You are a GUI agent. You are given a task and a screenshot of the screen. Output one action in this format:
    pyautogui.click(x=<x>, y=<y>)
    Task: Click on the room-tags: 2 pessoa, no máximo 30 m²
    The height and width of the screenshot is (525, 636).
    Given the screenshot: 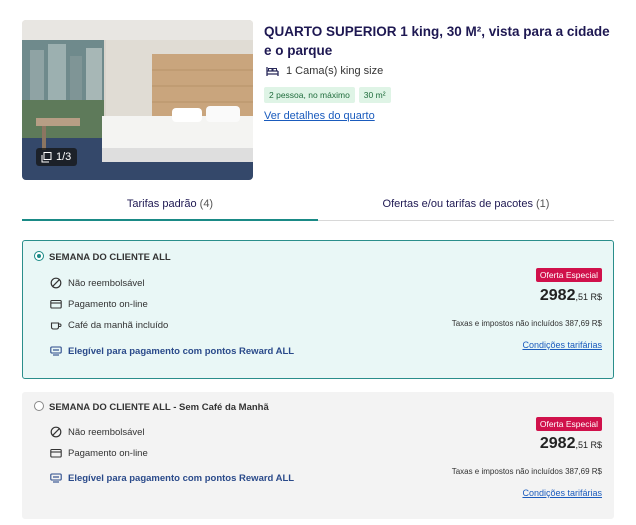 What is the action you would take?
    pyautogui.click(x=327, y=95)
    